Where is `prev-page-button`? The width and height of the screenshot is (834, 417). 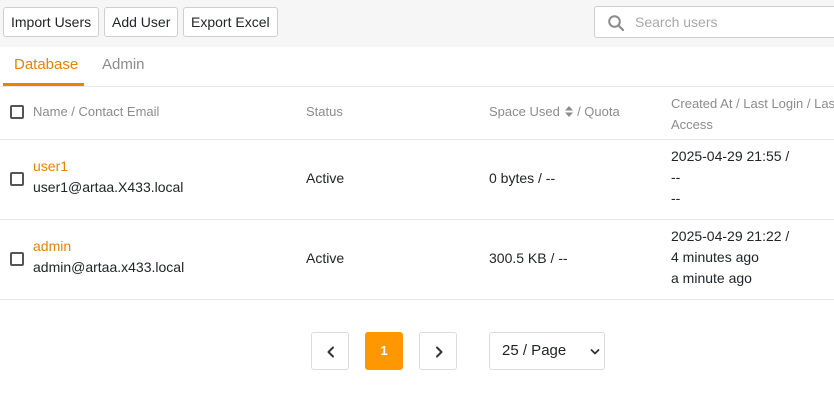
prev-page-button is located at coordinates (330, 351).